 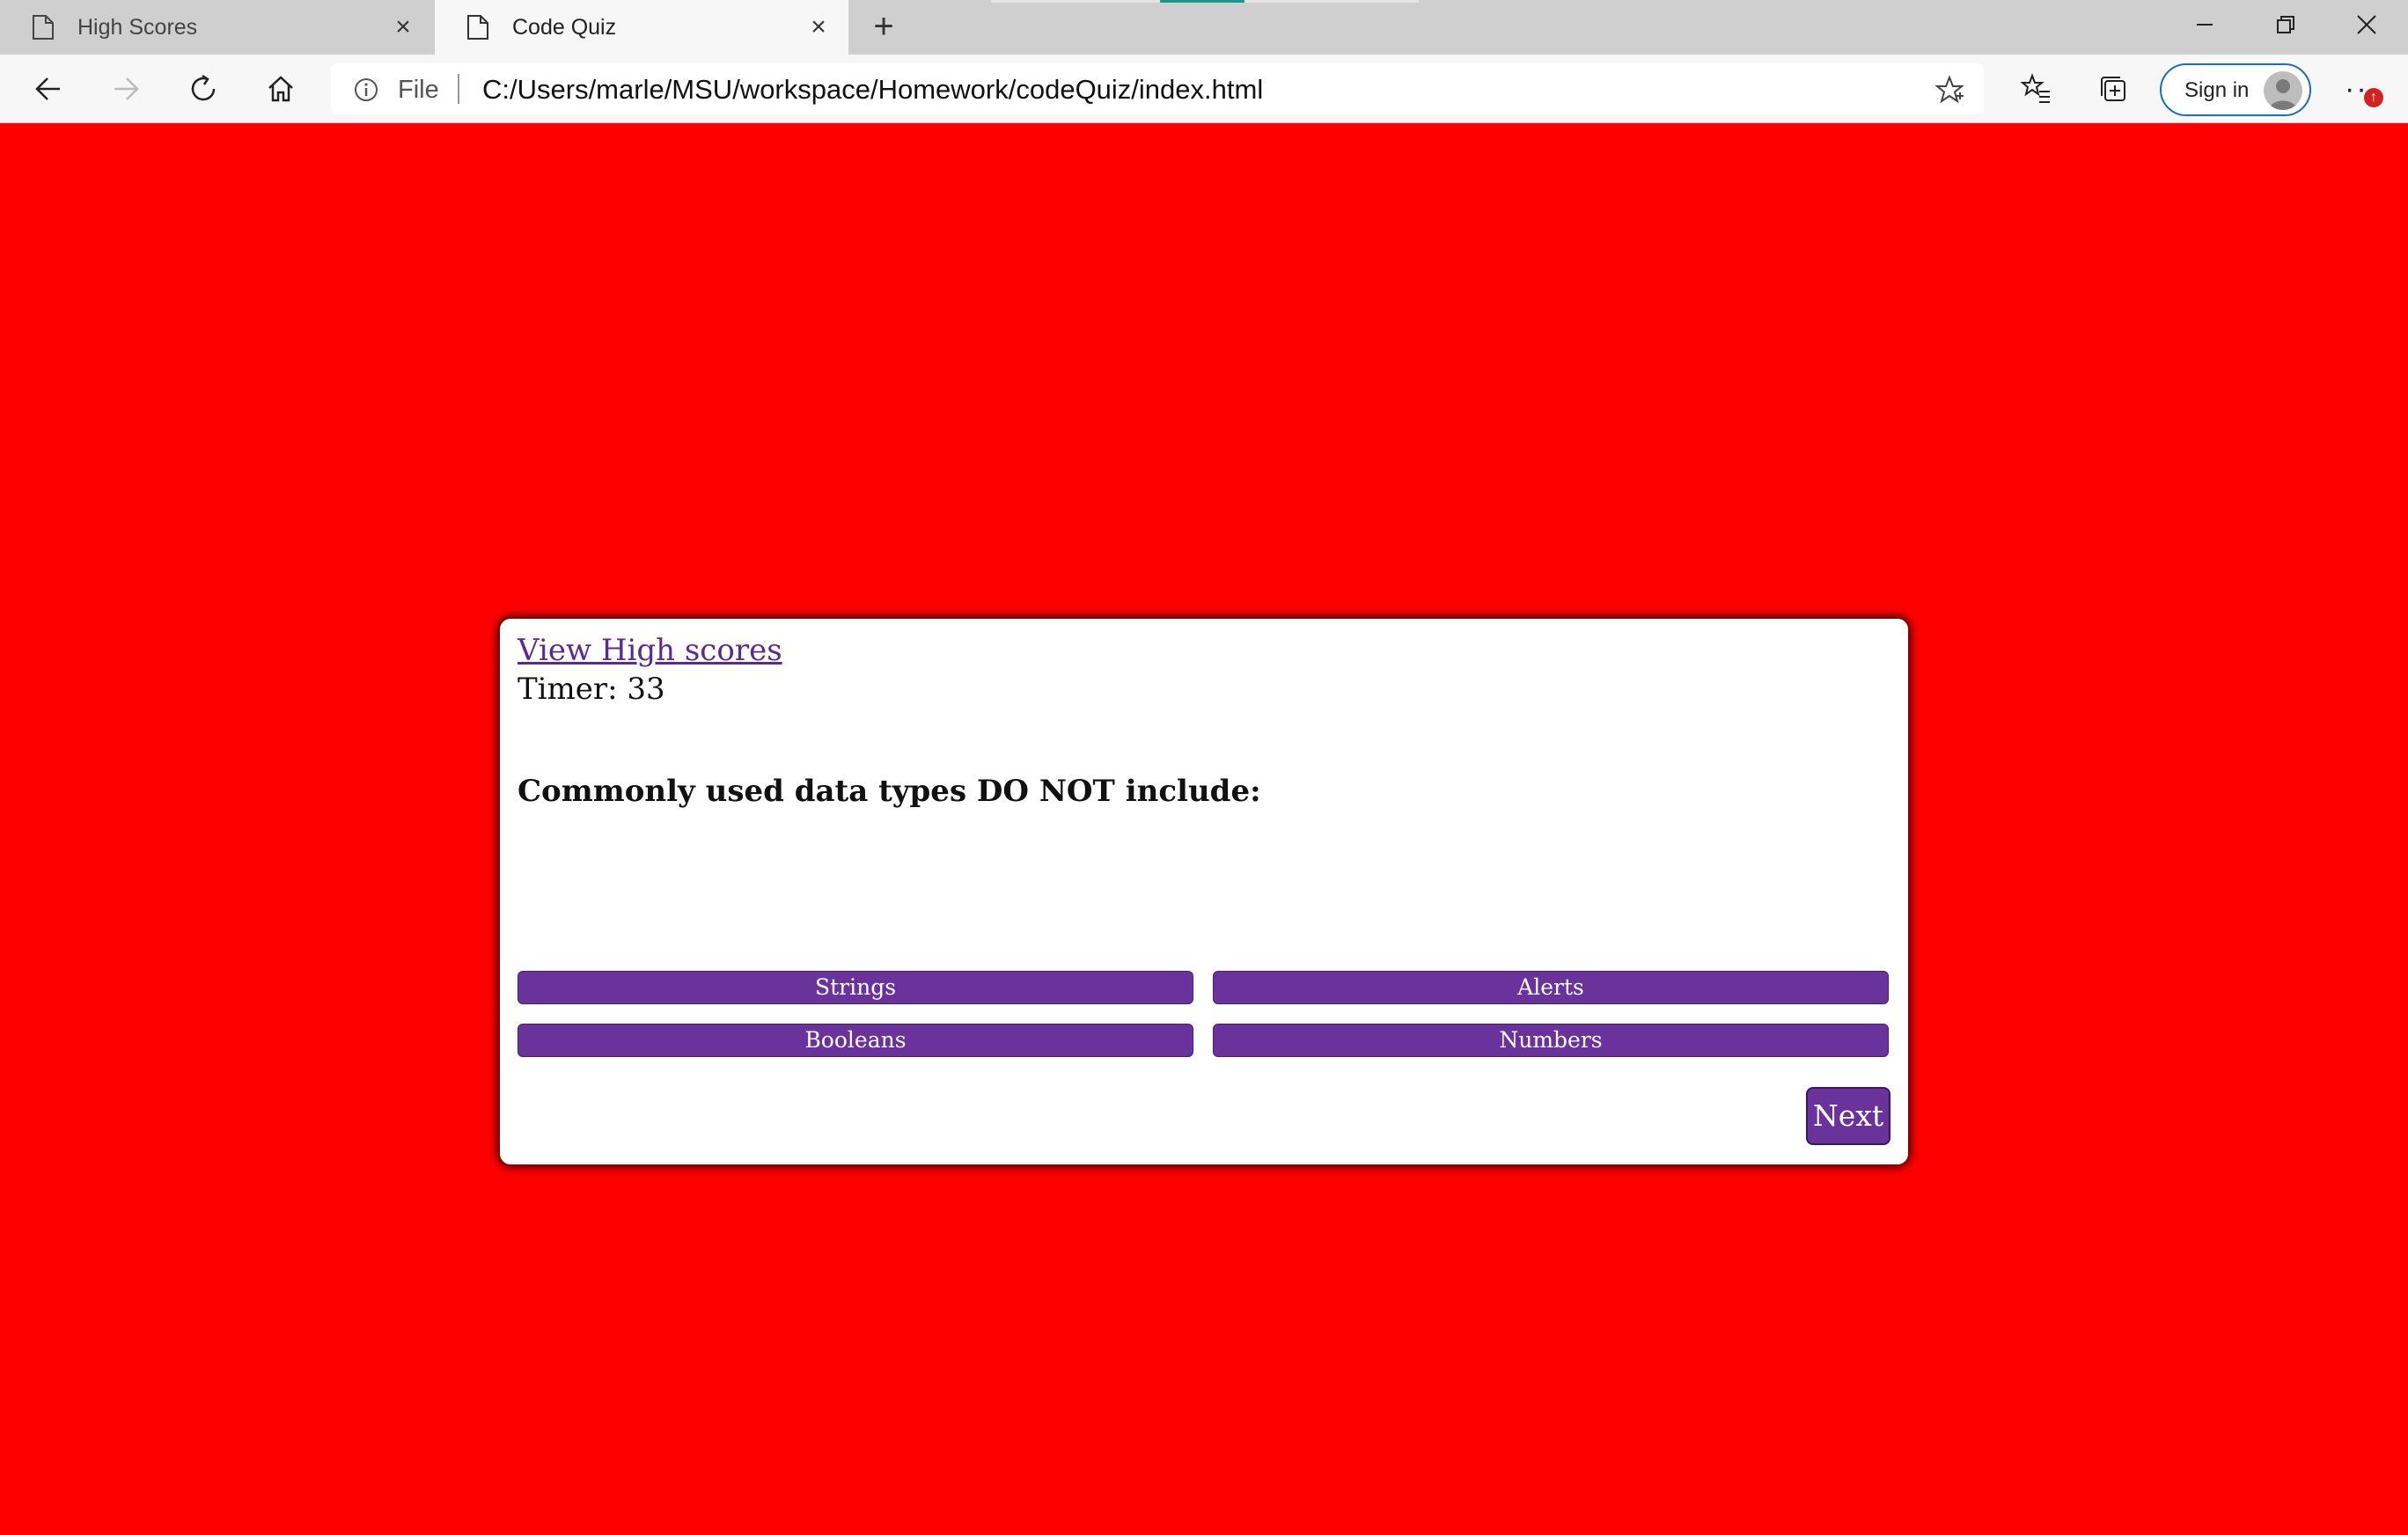 What do you see at coordinates (641, 27) in the screenshot?
I see `tab-code-quiz: Code Quiz ×` at bounding box center [641, 27].